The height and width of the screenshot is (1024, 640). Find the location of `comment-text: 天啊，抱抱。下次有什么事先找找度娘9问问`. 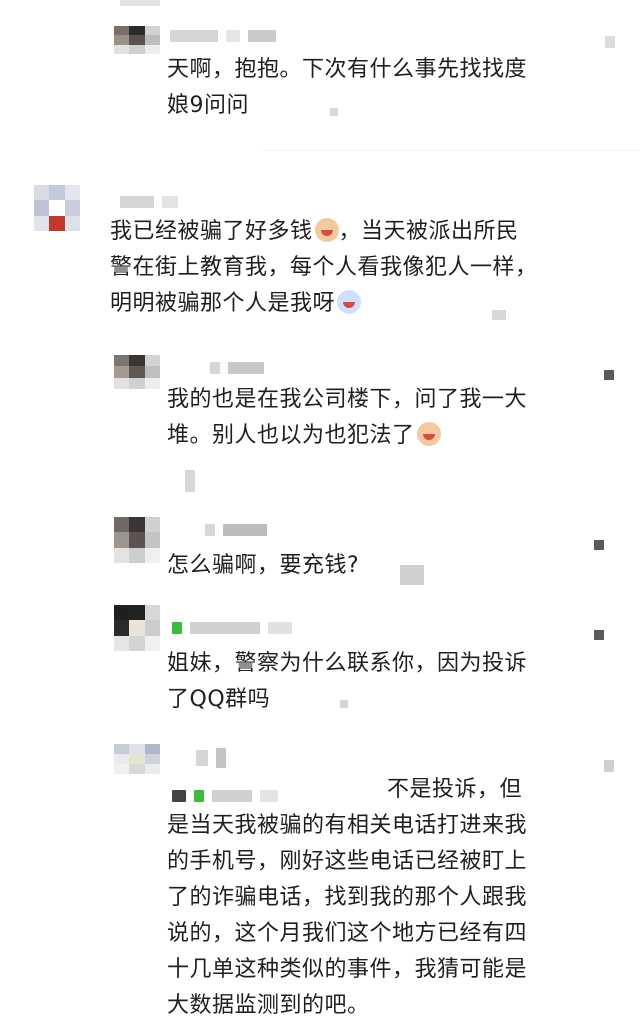

comment-text: 天啊，抱抱。下次有什么事先找找度娘9问问 is located at coordinates (347, 87).